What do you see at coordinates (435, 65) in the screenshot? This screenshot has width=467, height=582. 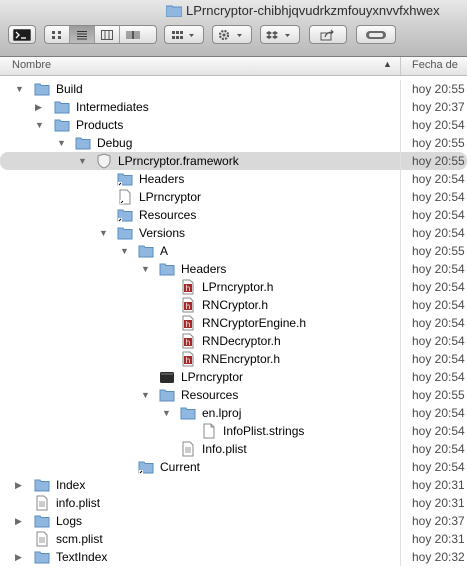 I see `column-date-header: Fecha de` at bounding box center [435, 65].